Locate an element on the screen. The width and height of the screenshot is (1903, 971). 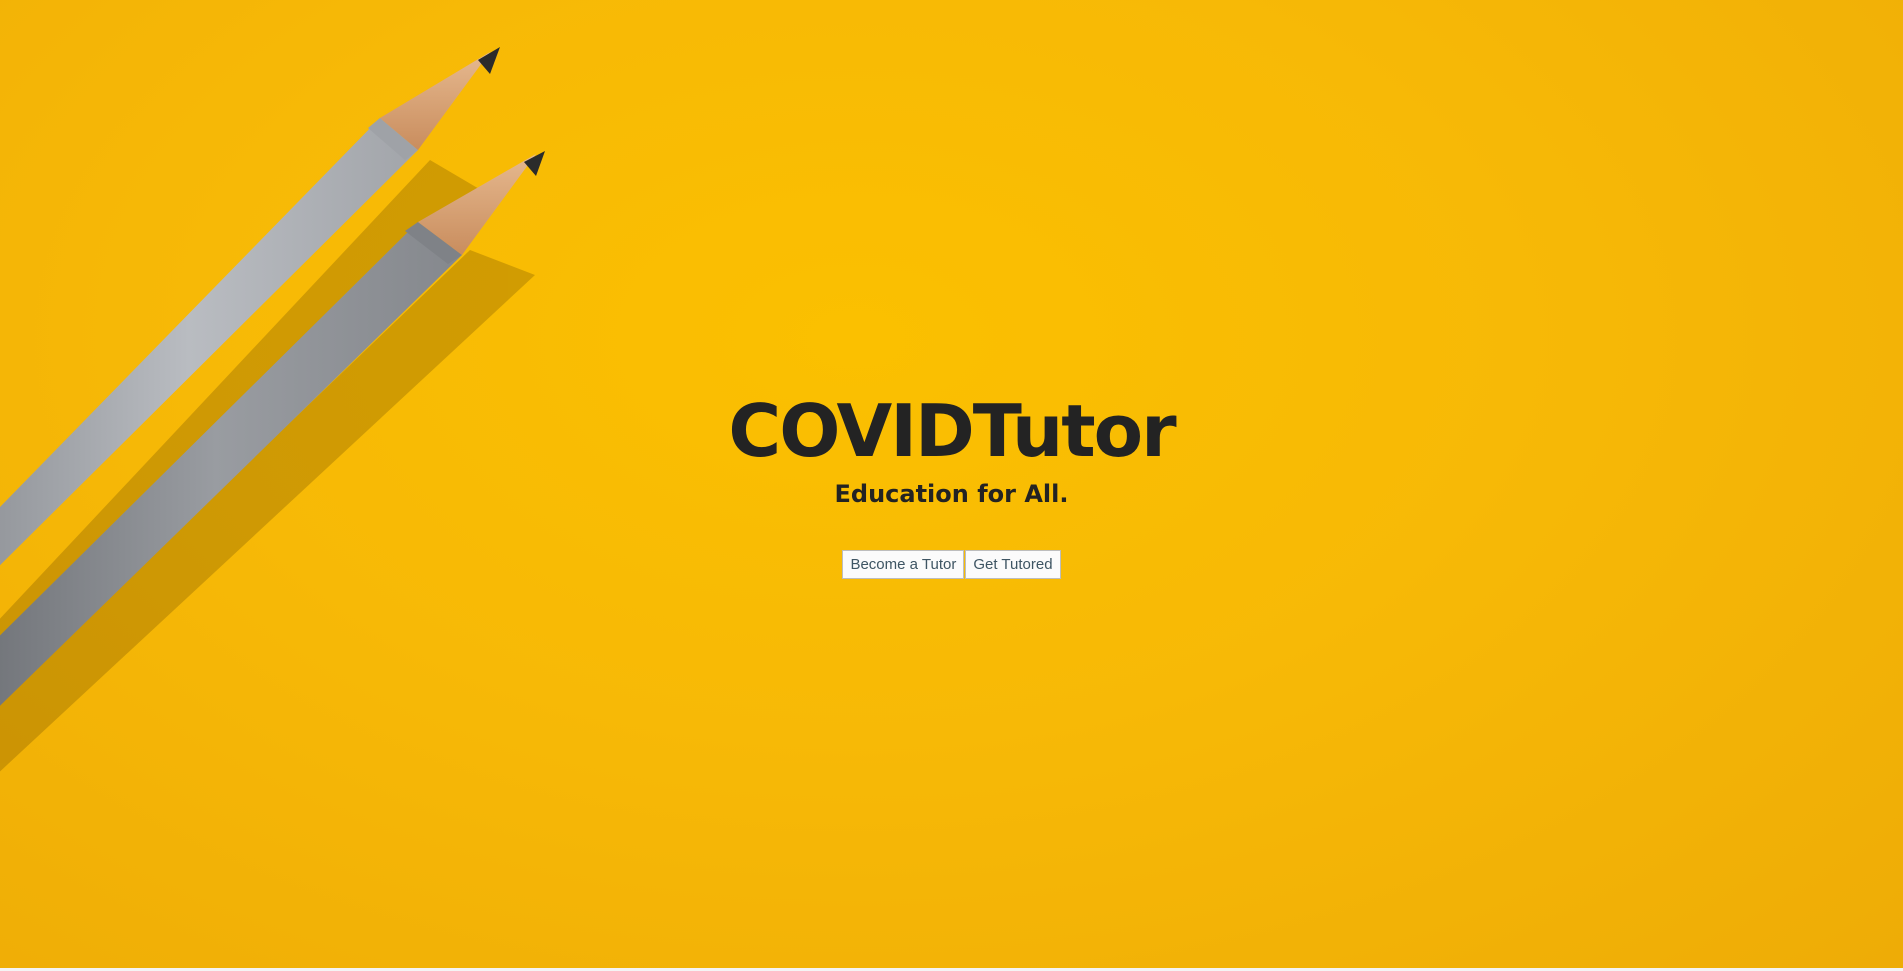
cta-button-group: Become a Tutor Get Tutored is located at coordinates (951, 564).